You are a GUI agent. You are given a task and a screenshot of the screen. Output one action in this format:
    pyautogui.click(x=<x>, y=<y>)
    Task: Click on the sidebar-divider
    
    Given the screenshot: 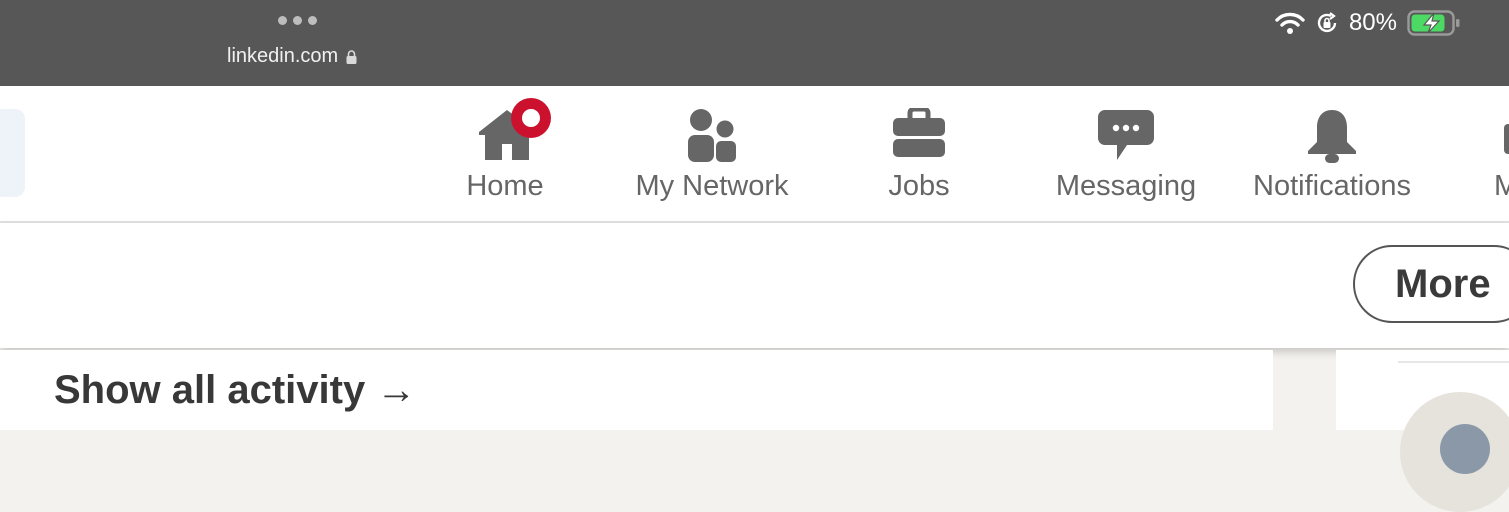 What is the action you would take?
    pyautogui.click(x=1453, y=362)
    